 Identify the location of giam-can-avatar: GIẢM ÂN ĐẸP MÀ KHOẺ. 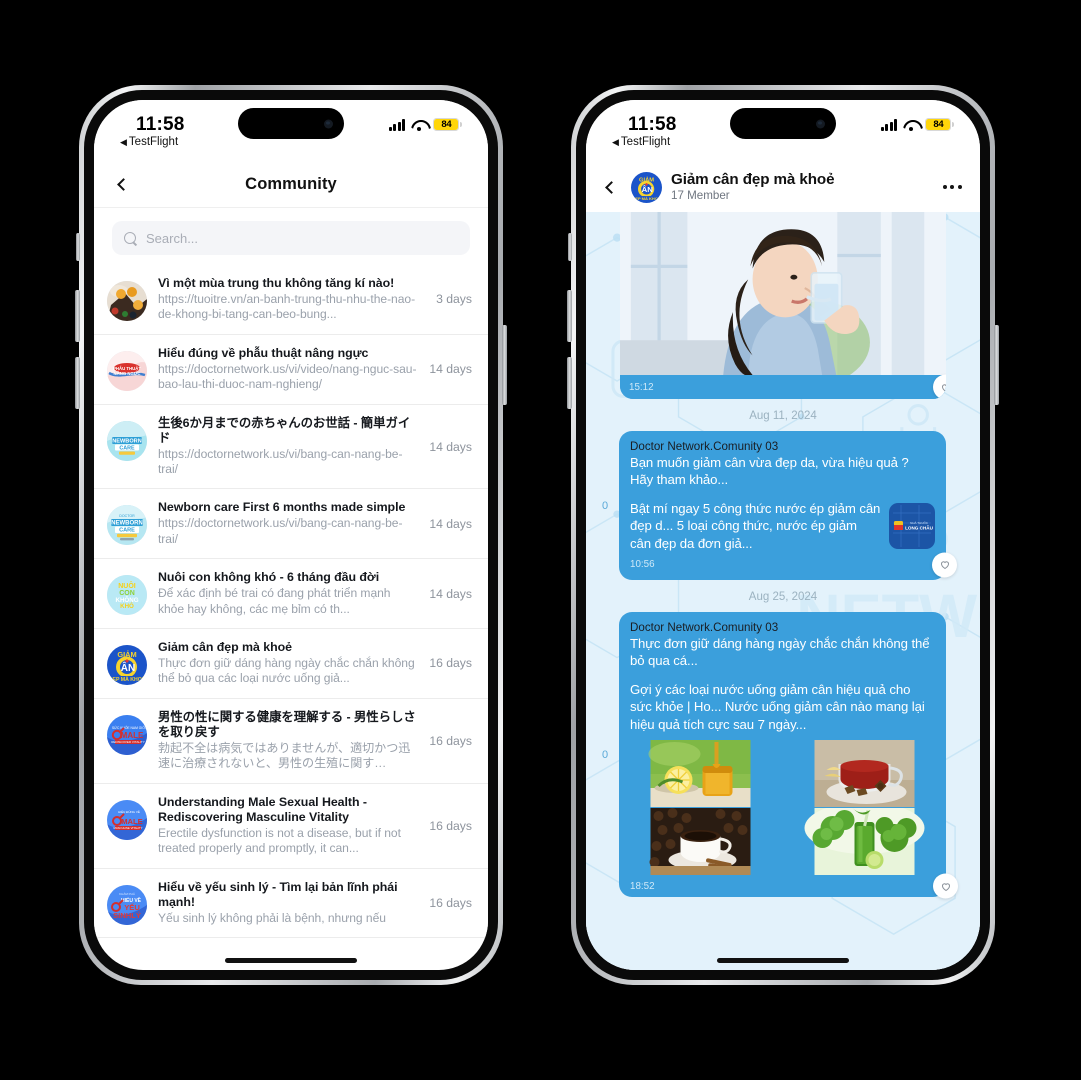
(127, 665).